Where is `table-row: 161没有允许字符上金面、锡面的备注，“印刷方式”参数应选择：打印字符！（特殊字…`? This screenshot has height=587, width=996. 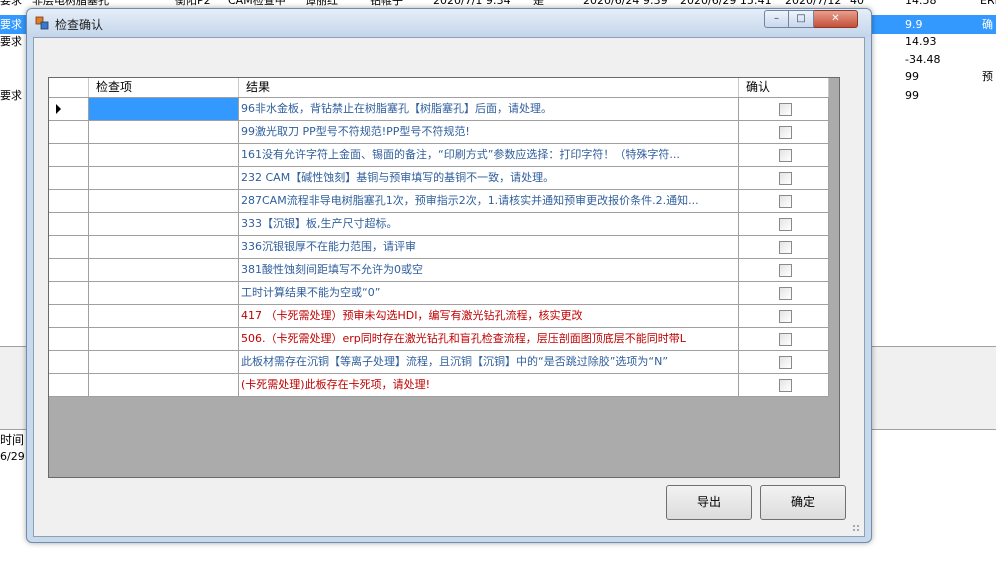
table-row: 161没有允许字符上金面、锡面的备注，“印刷方式”参数应选择：打印字符！（特殊字… is located at coordinates (439, 155).